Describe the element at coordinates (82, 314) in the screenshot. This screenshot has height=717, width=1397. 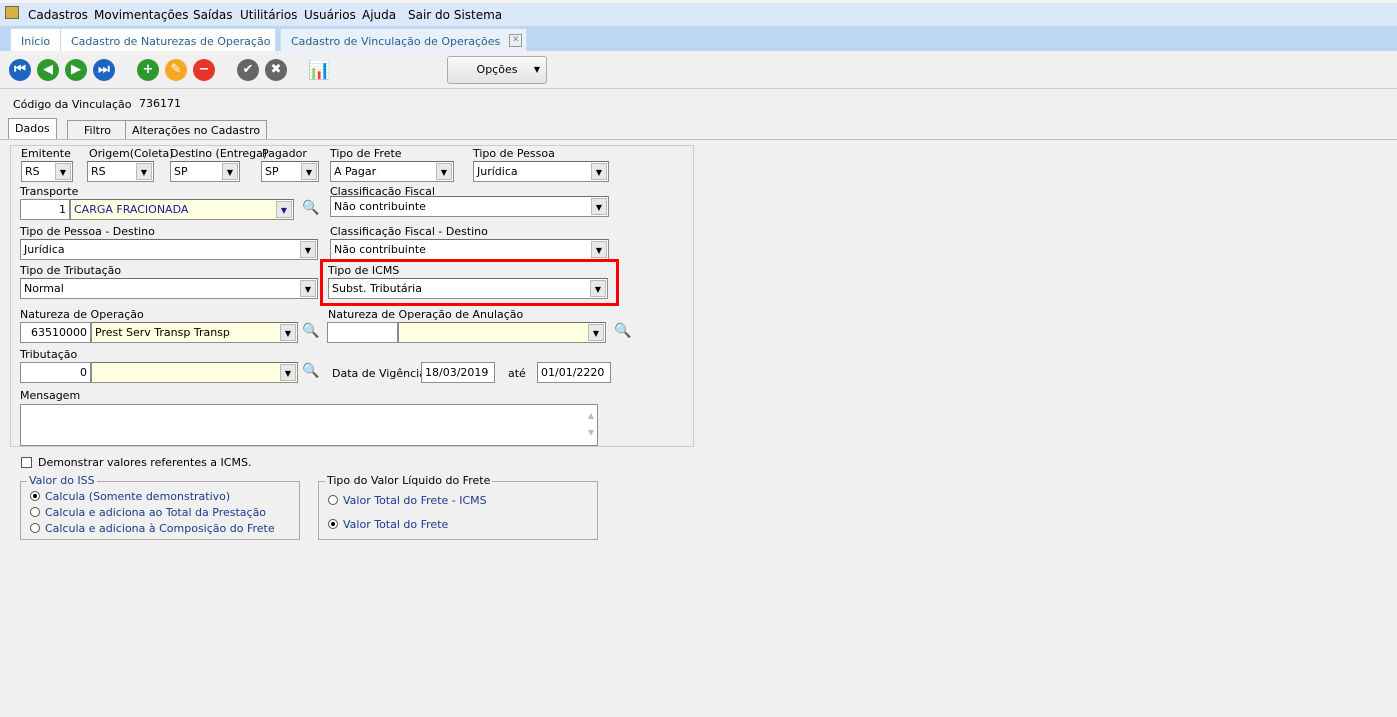
I see `natureza-label: Natureza de Operação` at that location.